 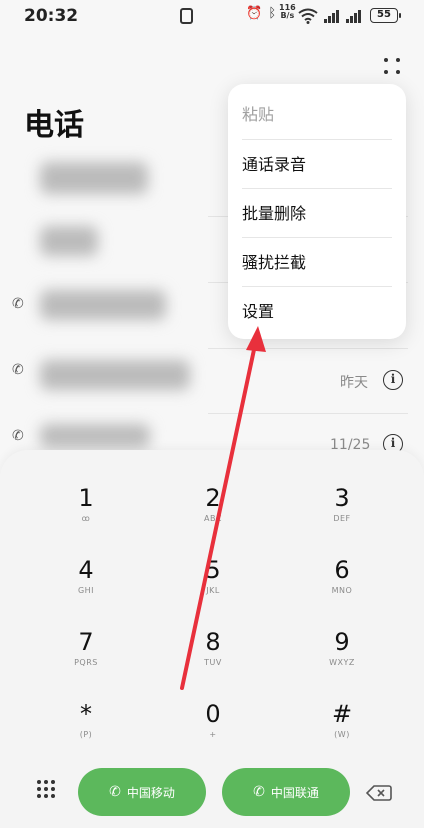 What do you see at coordinates (342, 498) in the screenshot?
I see `key-digit: 3` at bounding box center [342, 498].